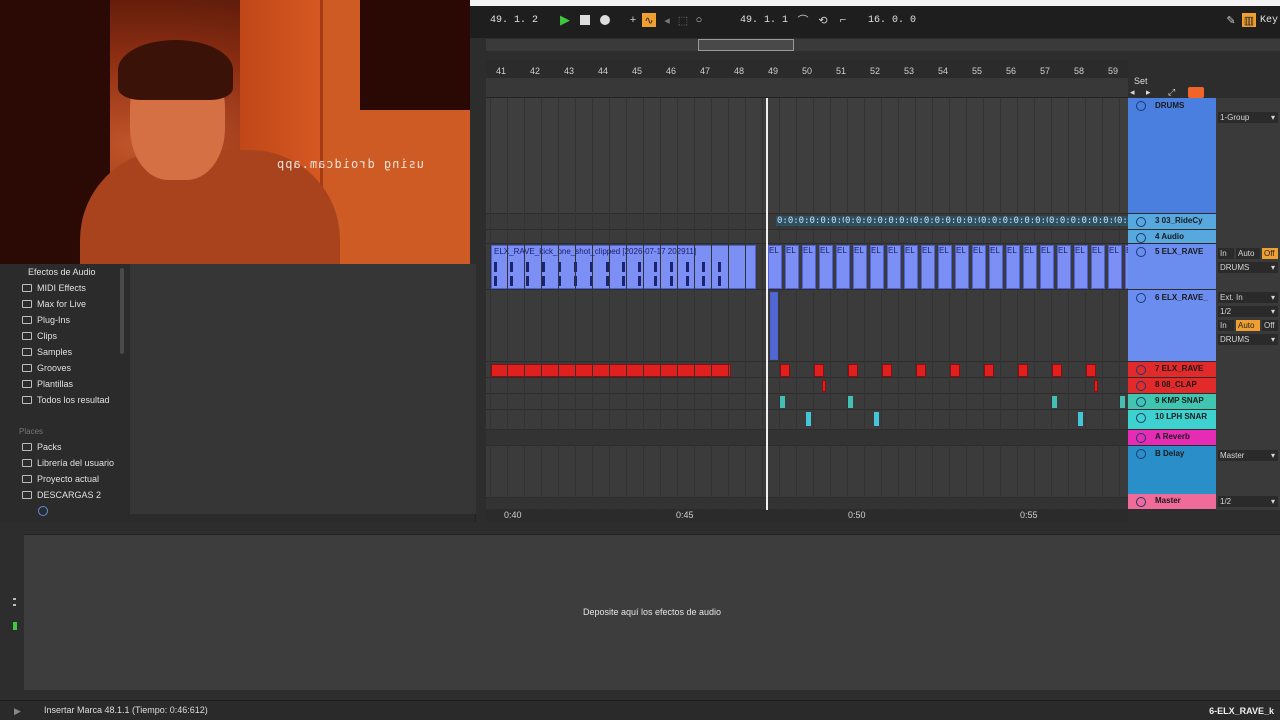  Describe the element at coordinates (1248, 117) in the screenshot. I see `drums-output-select: 1-Group ▾` at that location.